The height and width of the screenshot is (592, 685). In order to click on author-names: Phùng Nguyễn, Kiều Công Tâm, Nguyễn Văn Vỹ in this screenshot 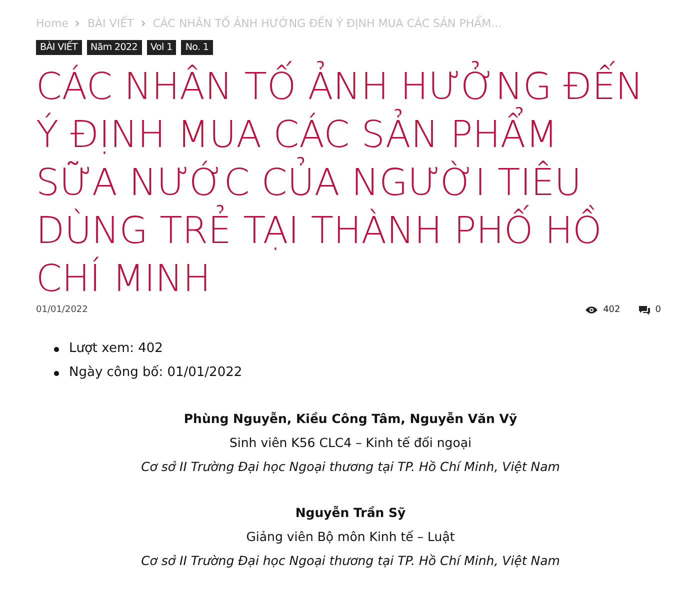, I will do `click(350, 419)`.